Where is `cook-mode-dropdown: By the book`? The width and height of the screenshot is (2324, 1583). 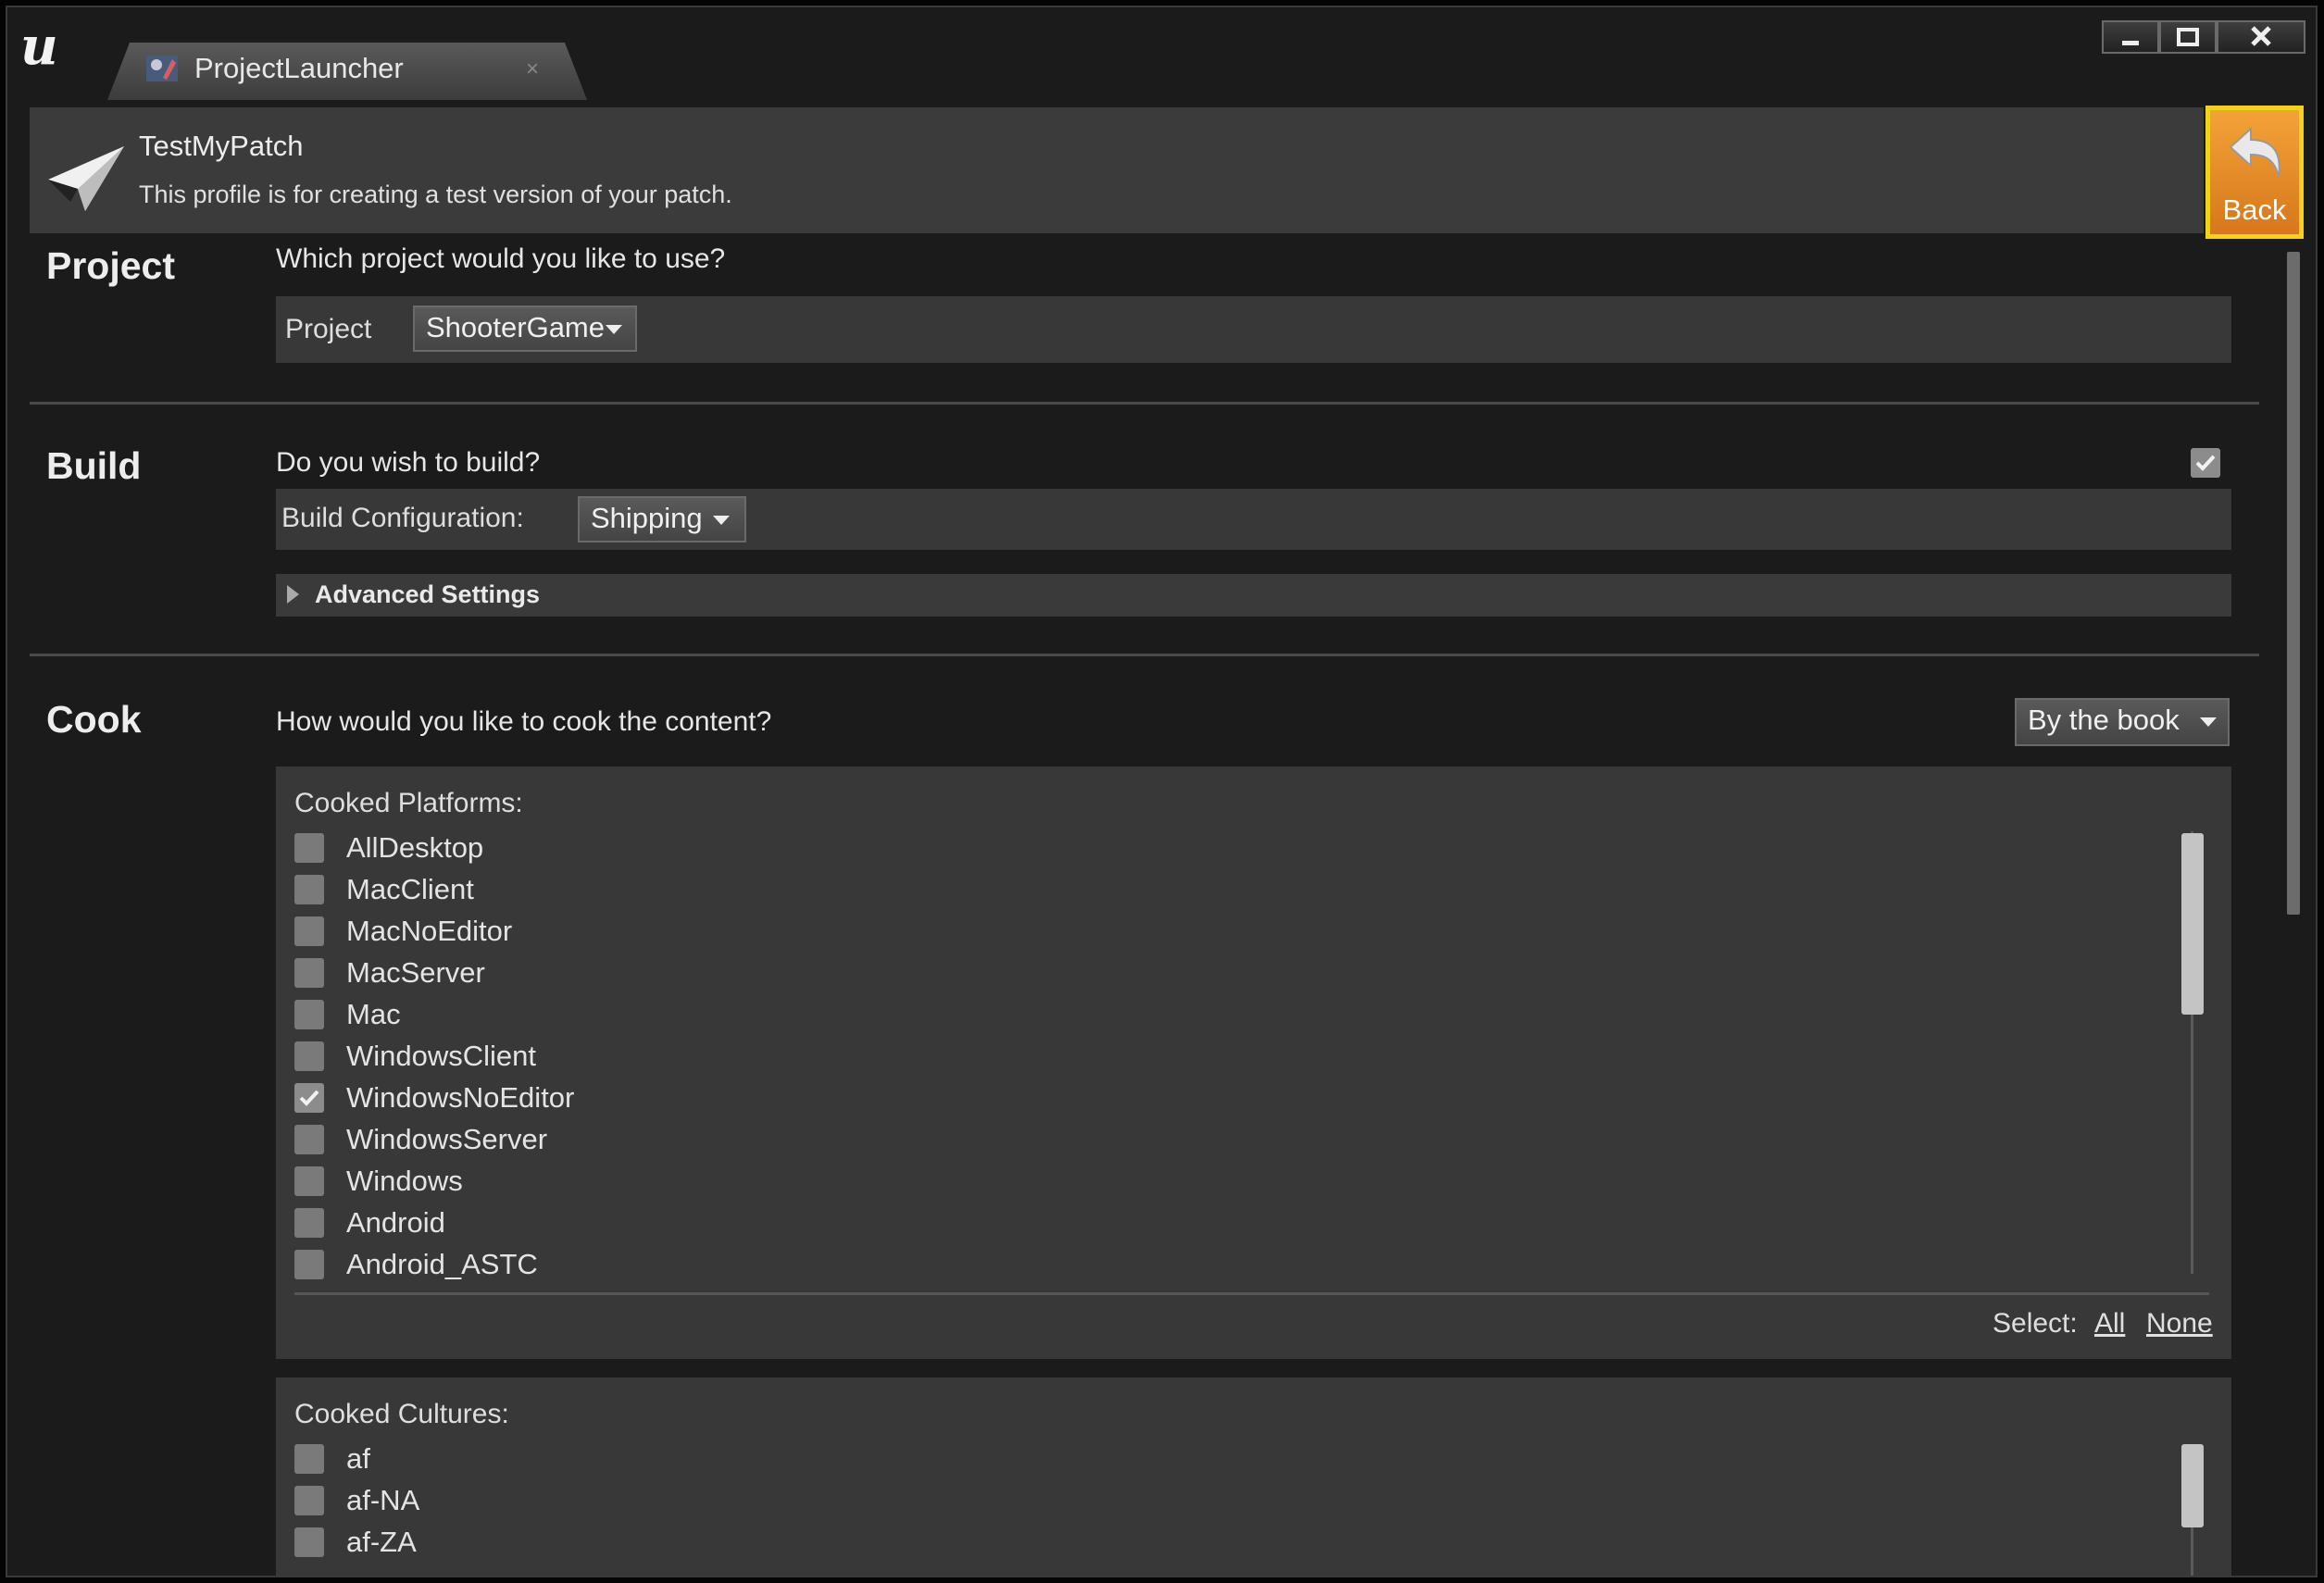 cook-mode-dropdown: By the book is located at coordinates (2122, 722).